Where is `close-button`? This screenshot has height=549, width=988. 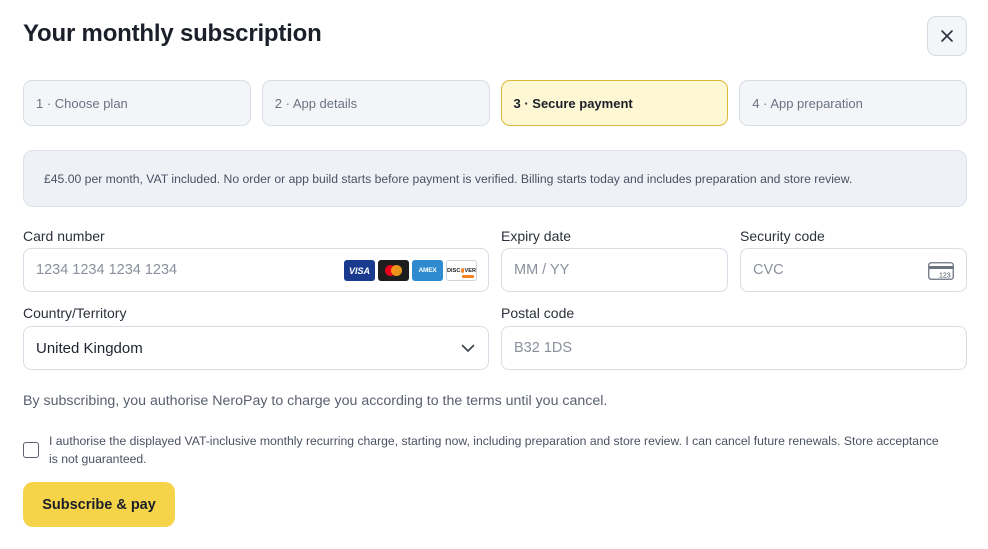
close-button is located at coordinates (947, 36).